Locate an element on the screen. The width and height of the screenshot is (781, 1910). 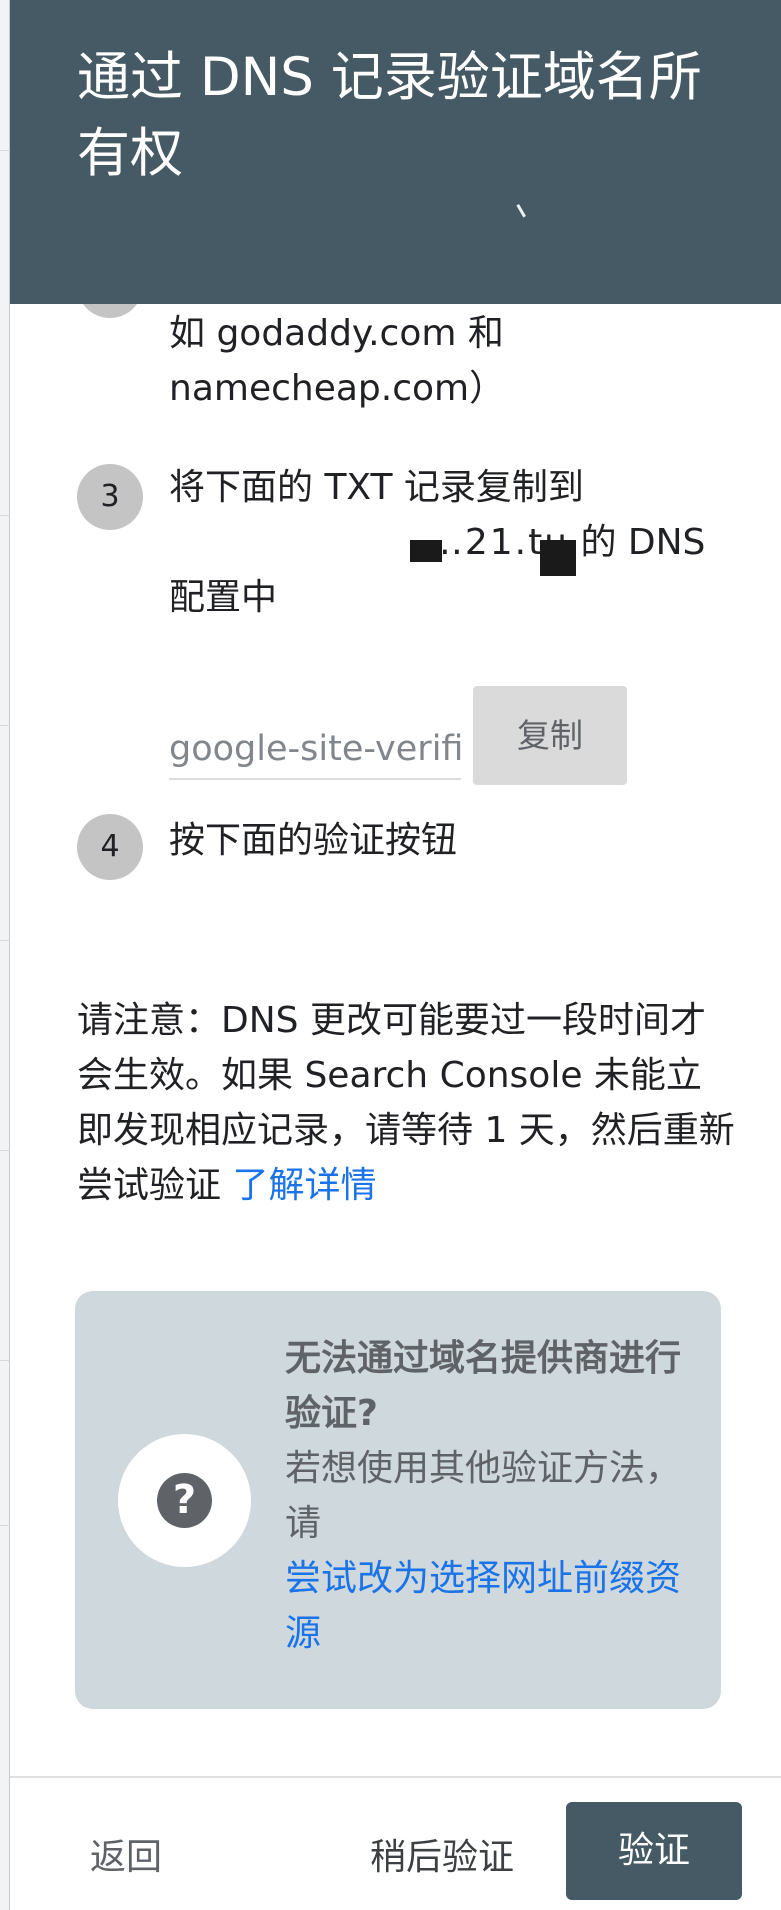
txt-record-field: google-site-verification is located at coordinates (315, 749).